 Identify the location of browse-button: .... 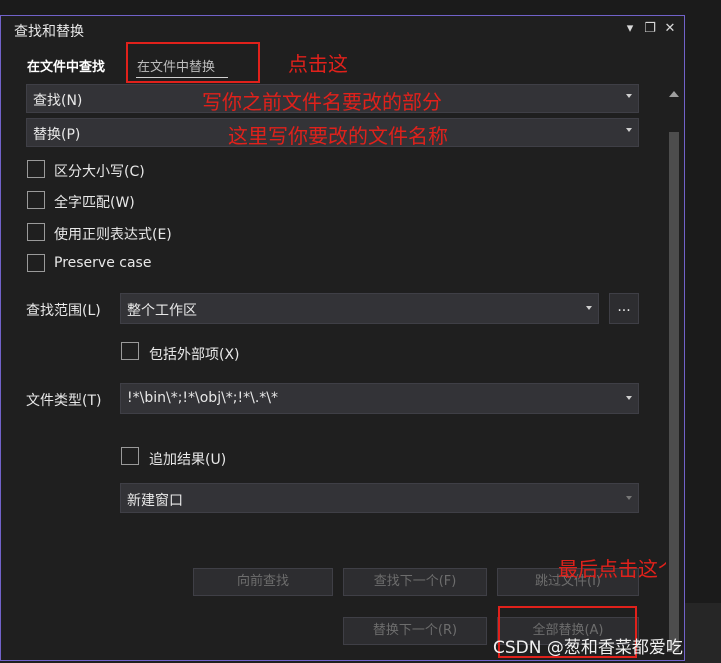
(624, 308).